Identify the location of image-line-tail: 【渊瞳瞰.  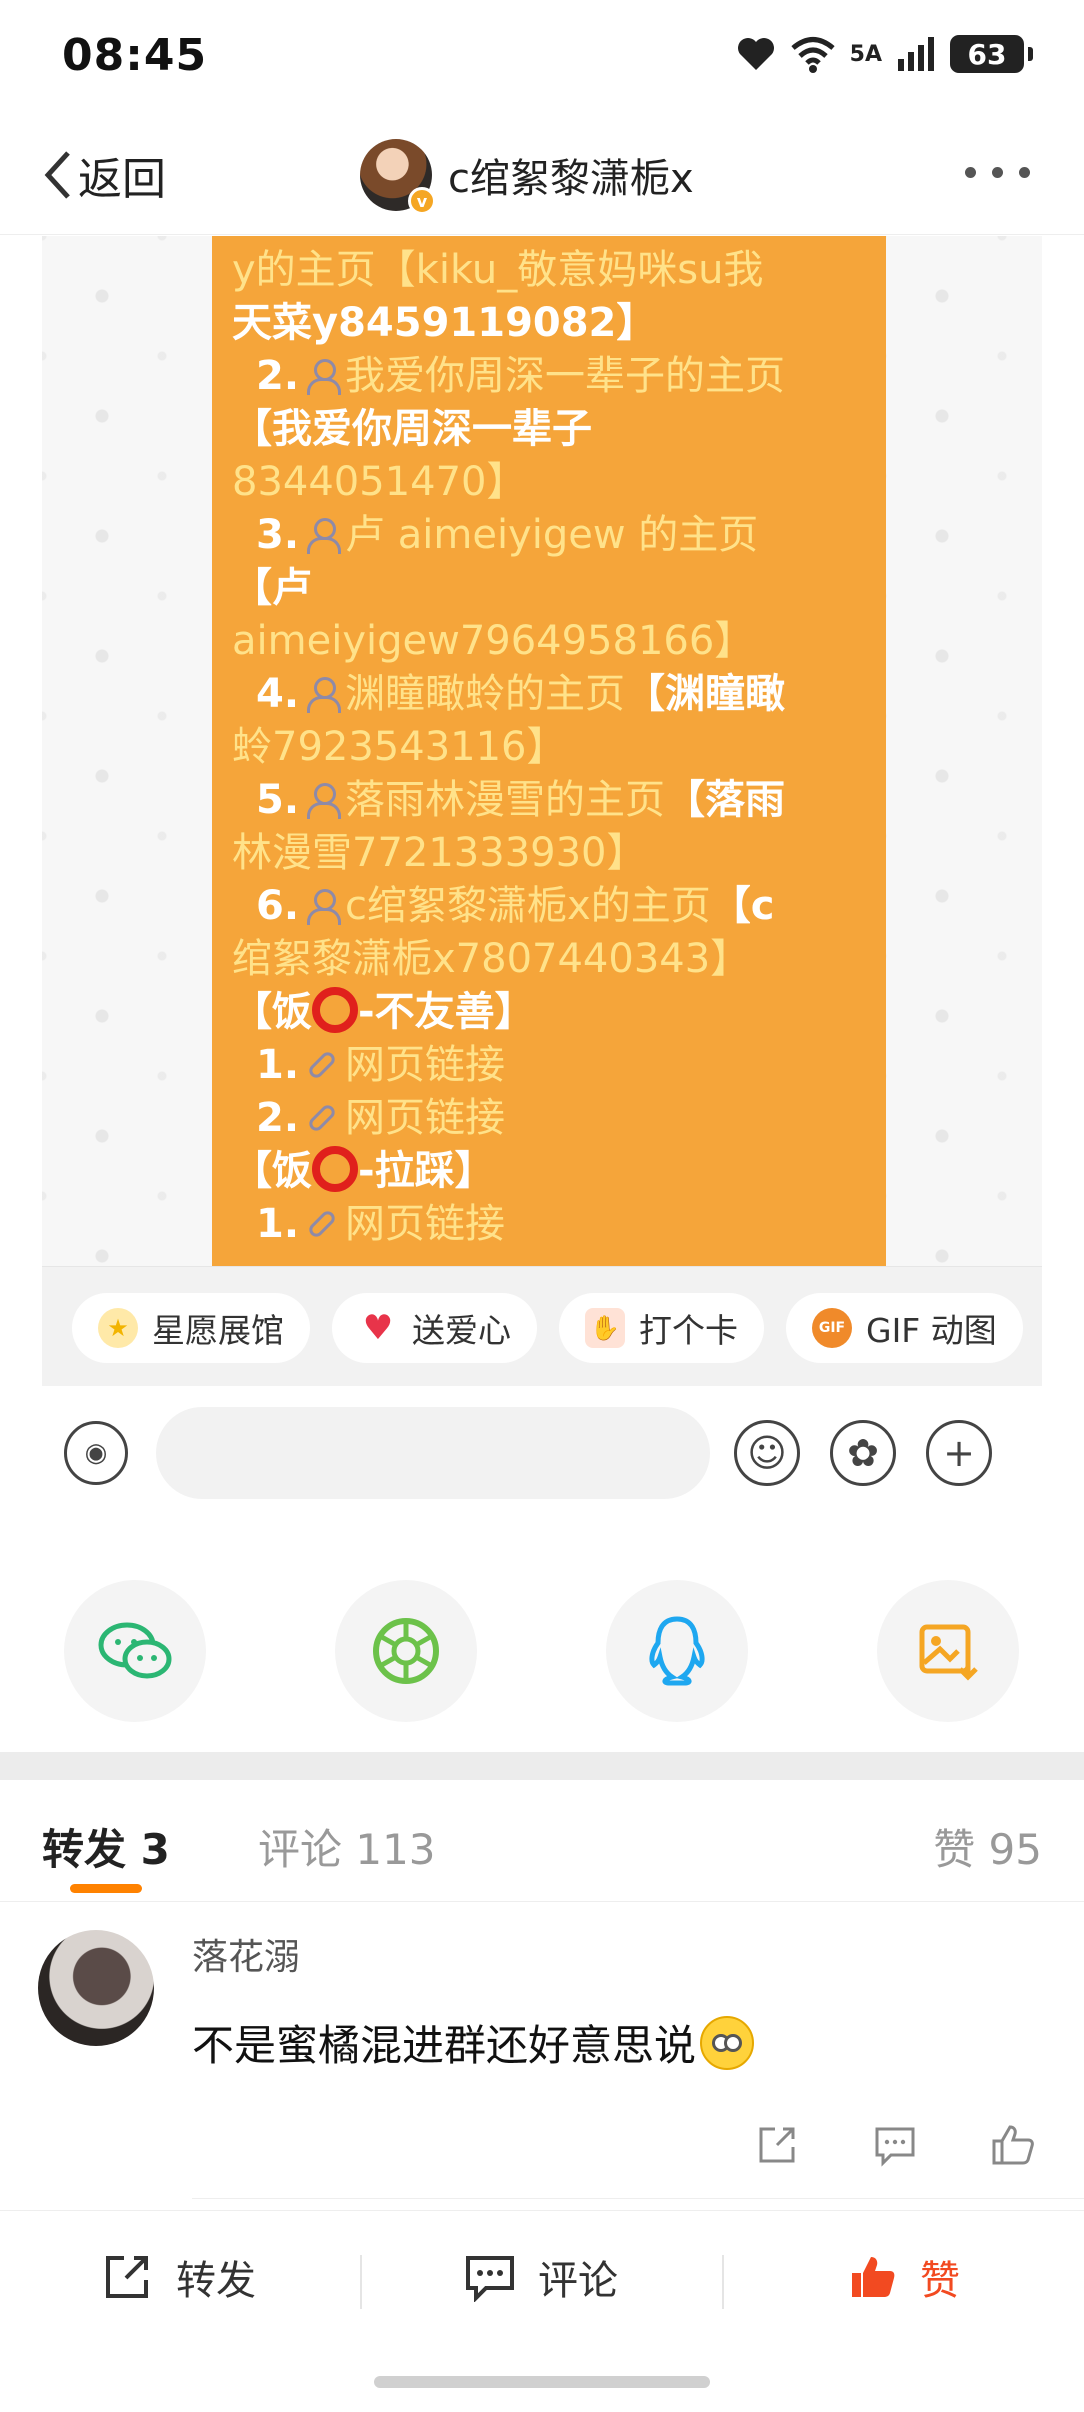
(705, 694).